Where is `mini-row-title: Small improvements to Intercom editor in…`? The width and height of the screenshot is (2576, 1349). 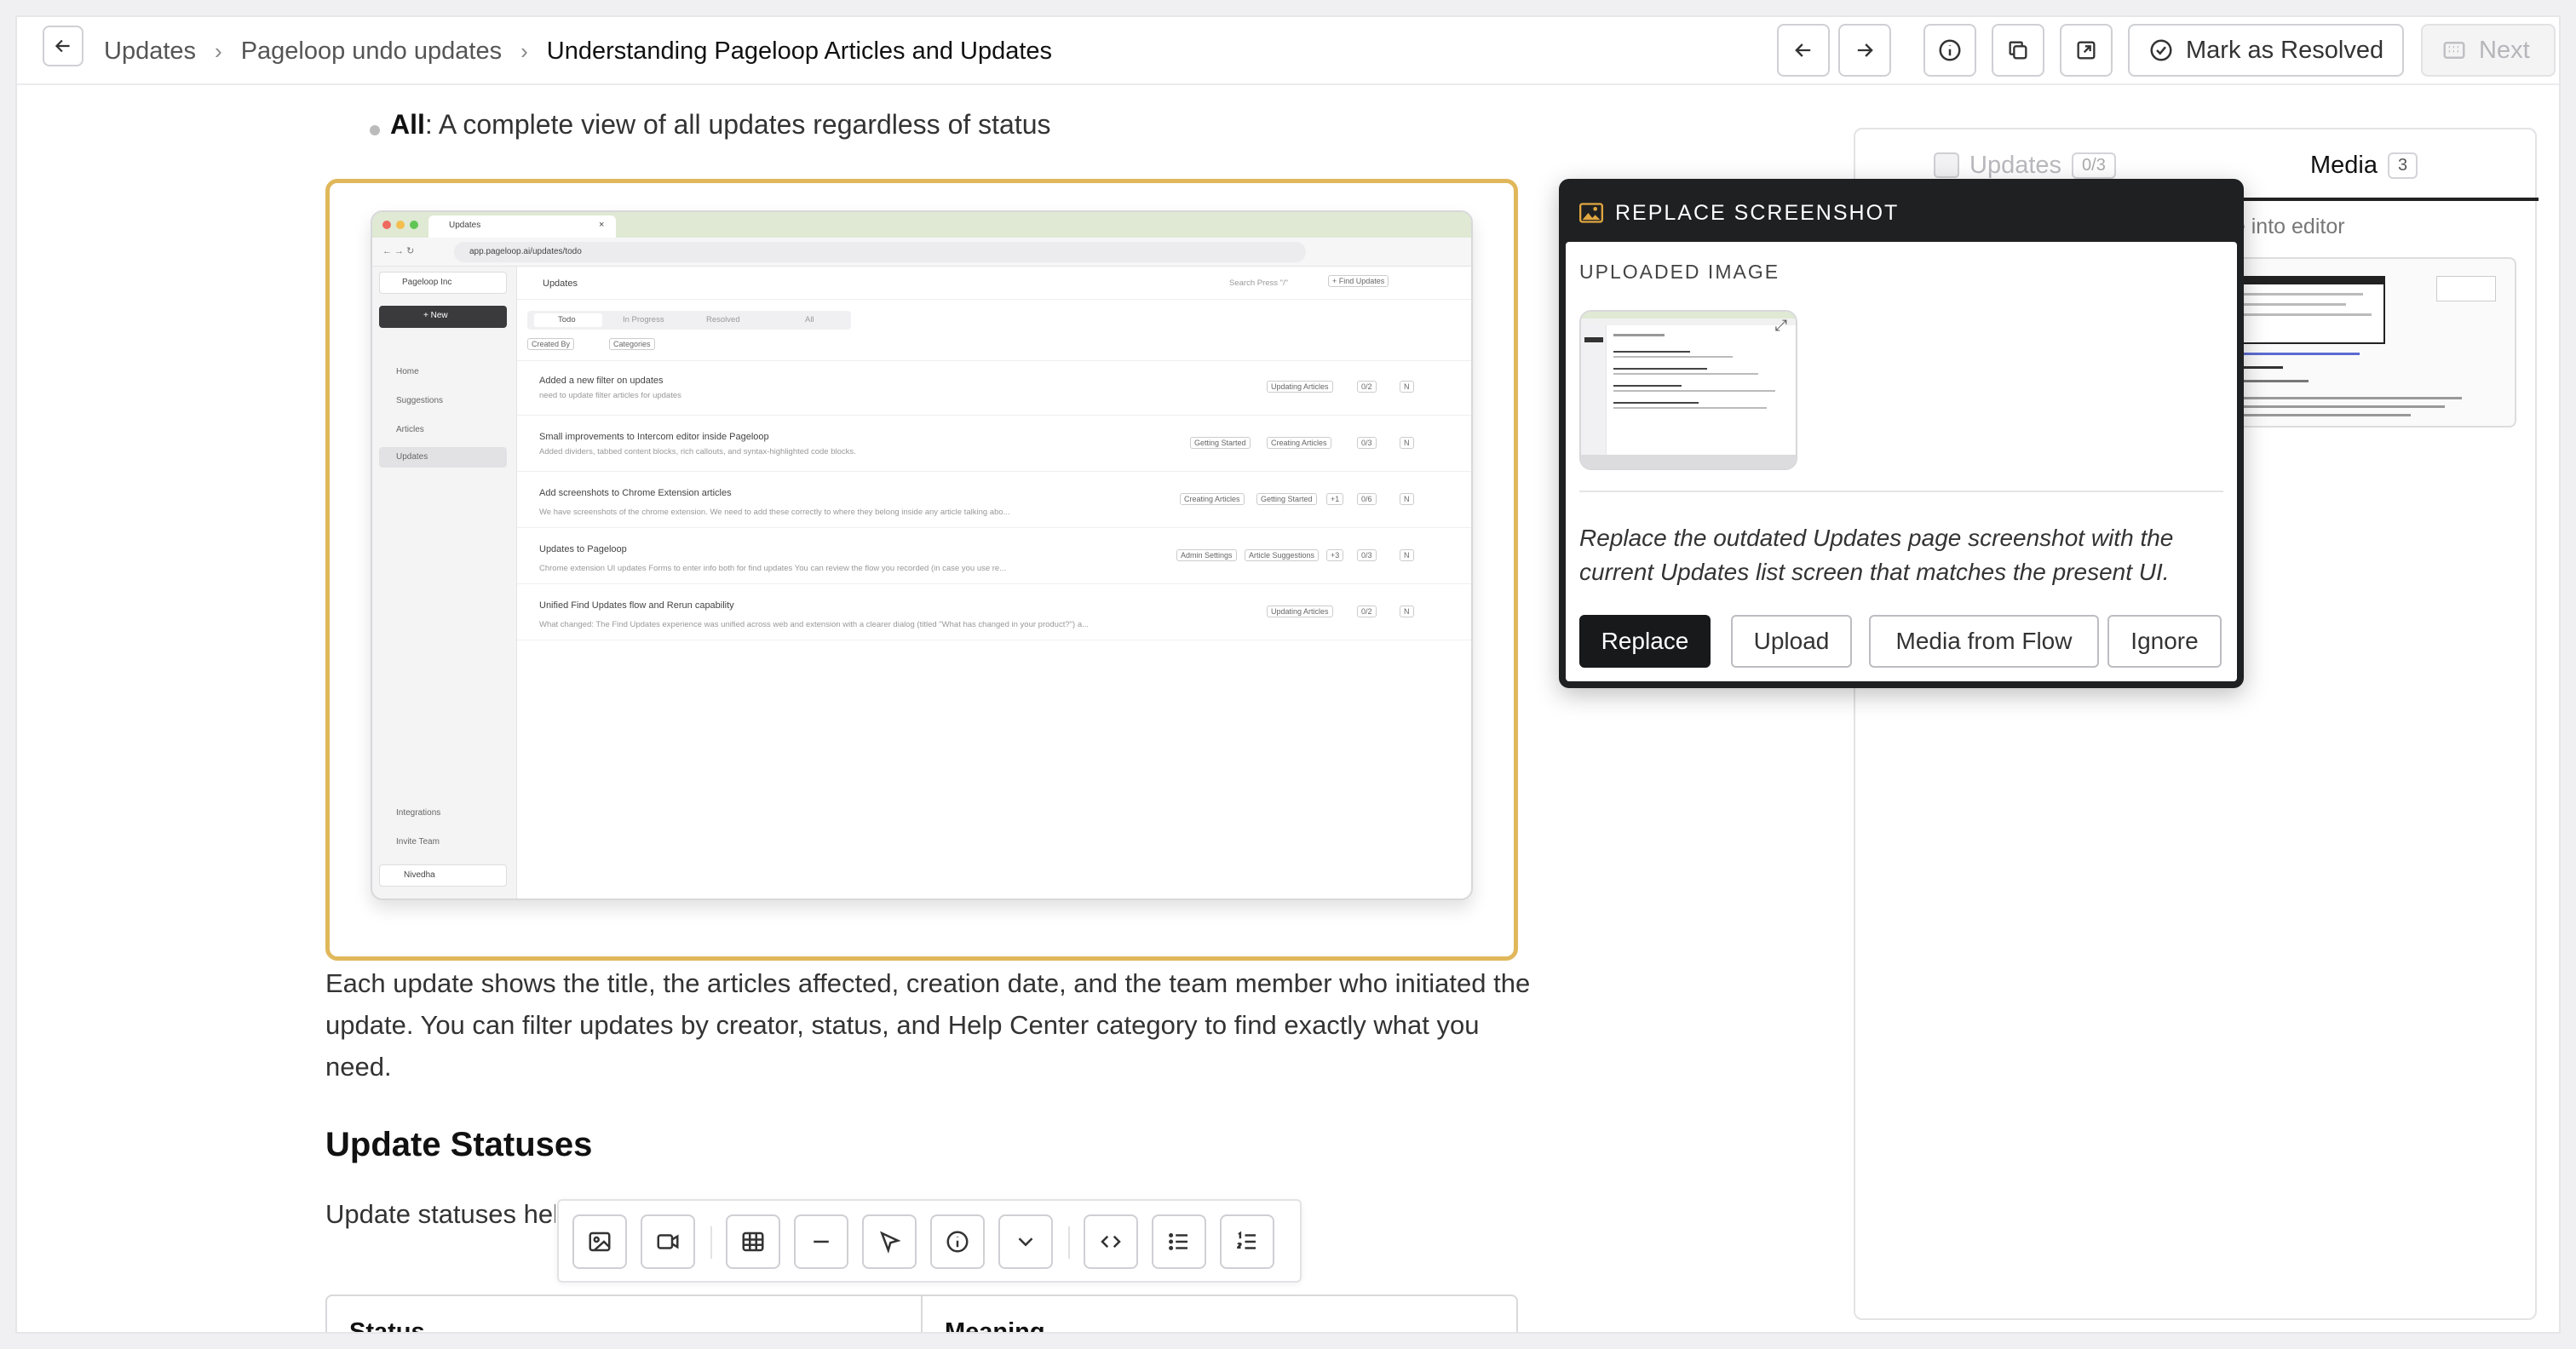
mini-row-title: Small improvements to Intercom editor in… is located at coordinates (654, 437).